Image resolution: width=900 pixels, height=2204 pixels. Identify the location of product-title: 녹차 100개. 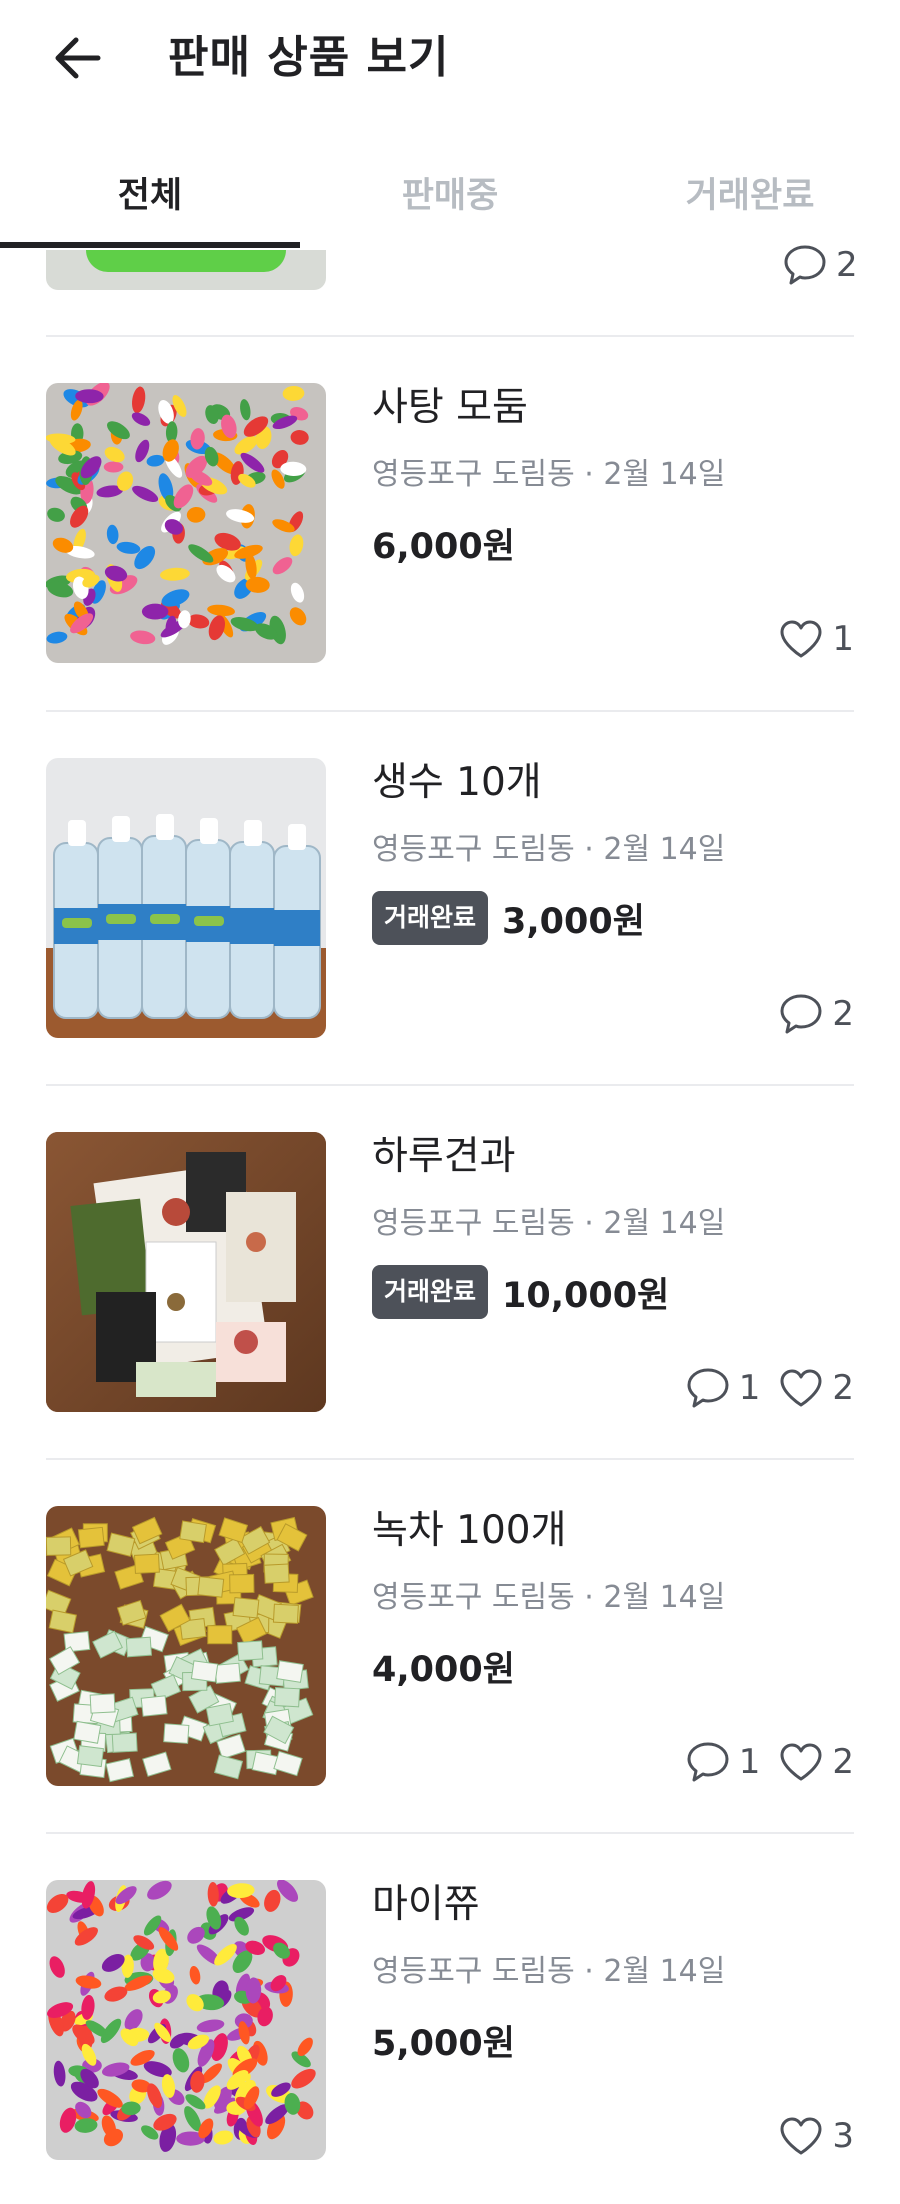
(469, 1530).